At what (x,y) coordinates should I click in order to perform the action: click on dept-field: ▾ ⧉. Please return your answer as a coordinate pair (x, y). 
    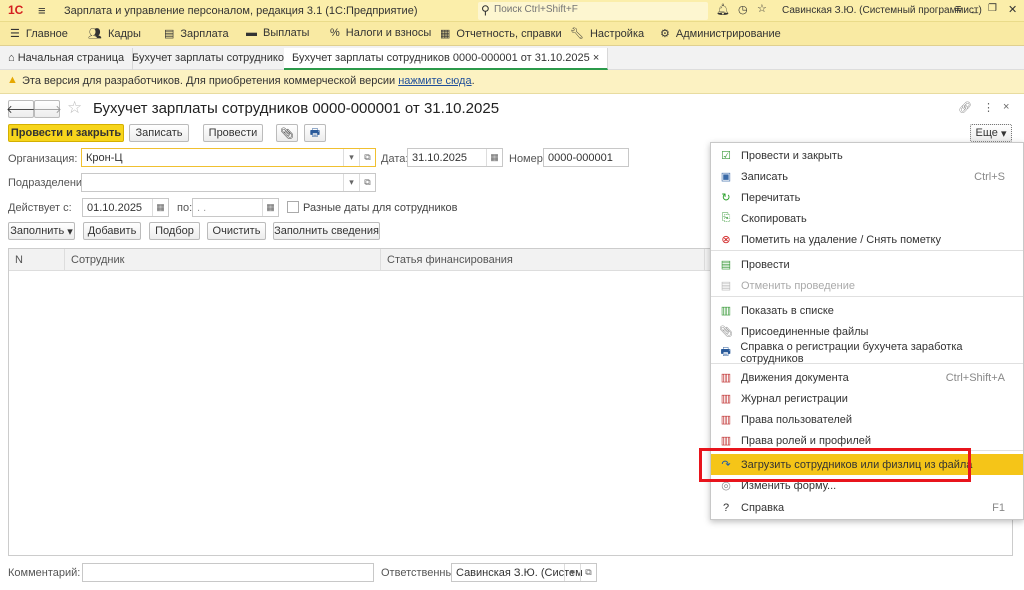
    Looking at the image, I should click on (228, 182).